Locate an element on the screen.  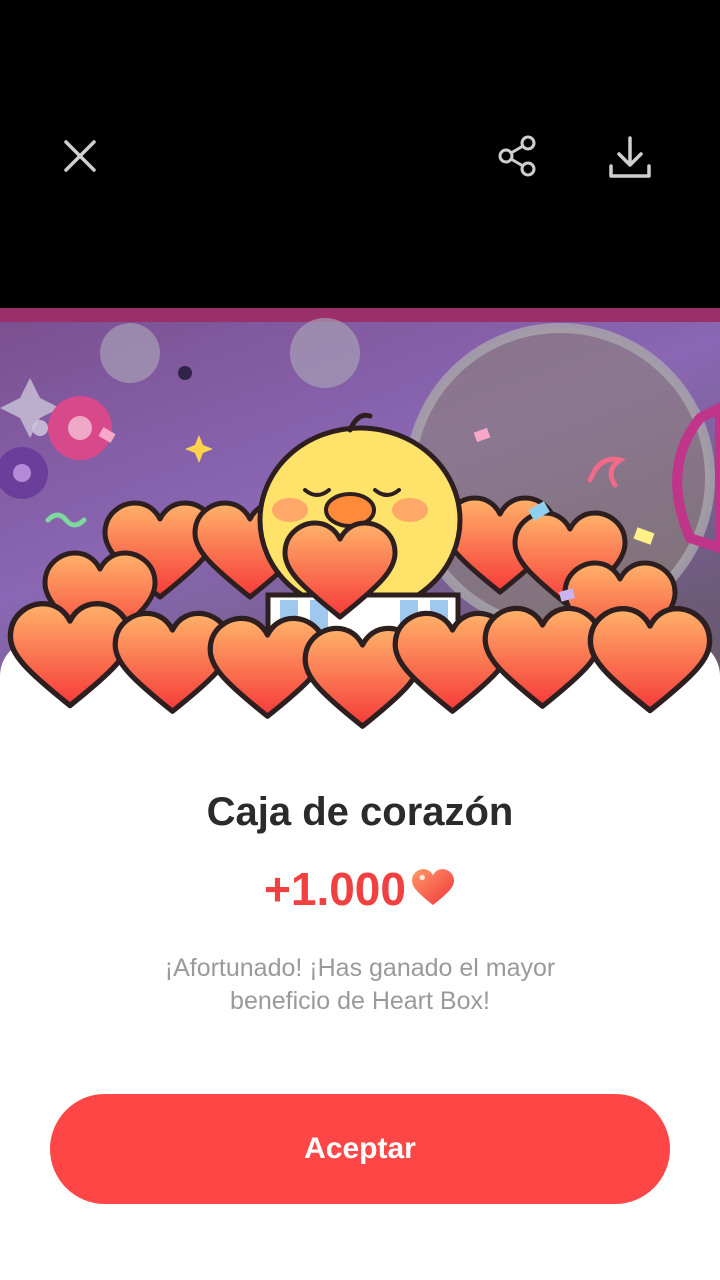
close-icon is located at coordinates (80, 156).